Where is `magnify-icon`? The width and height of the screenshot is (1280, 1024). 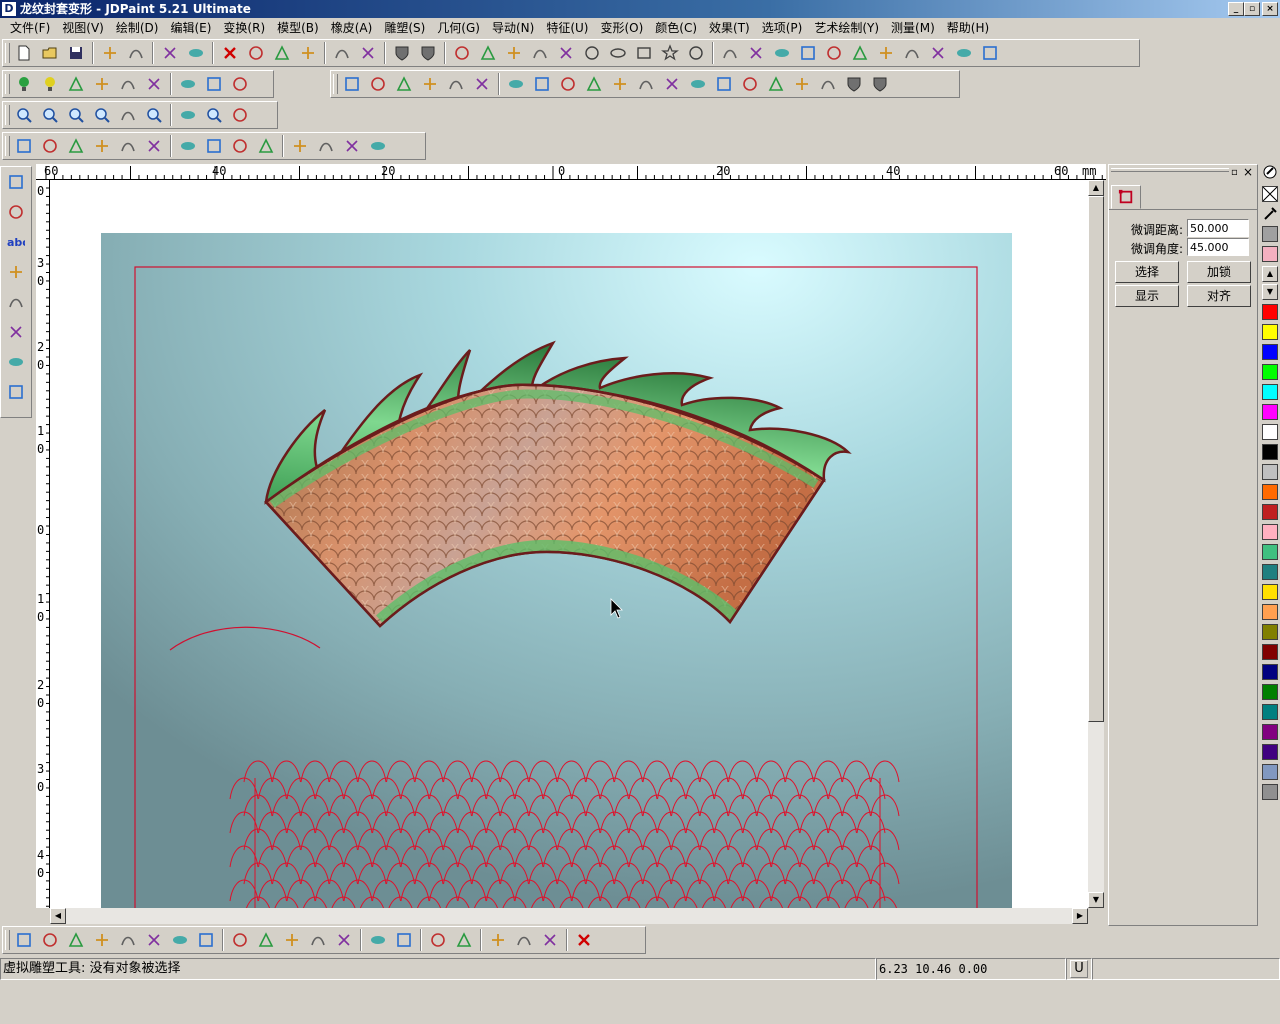
magnify-icon is located at coordinates (214, 115).